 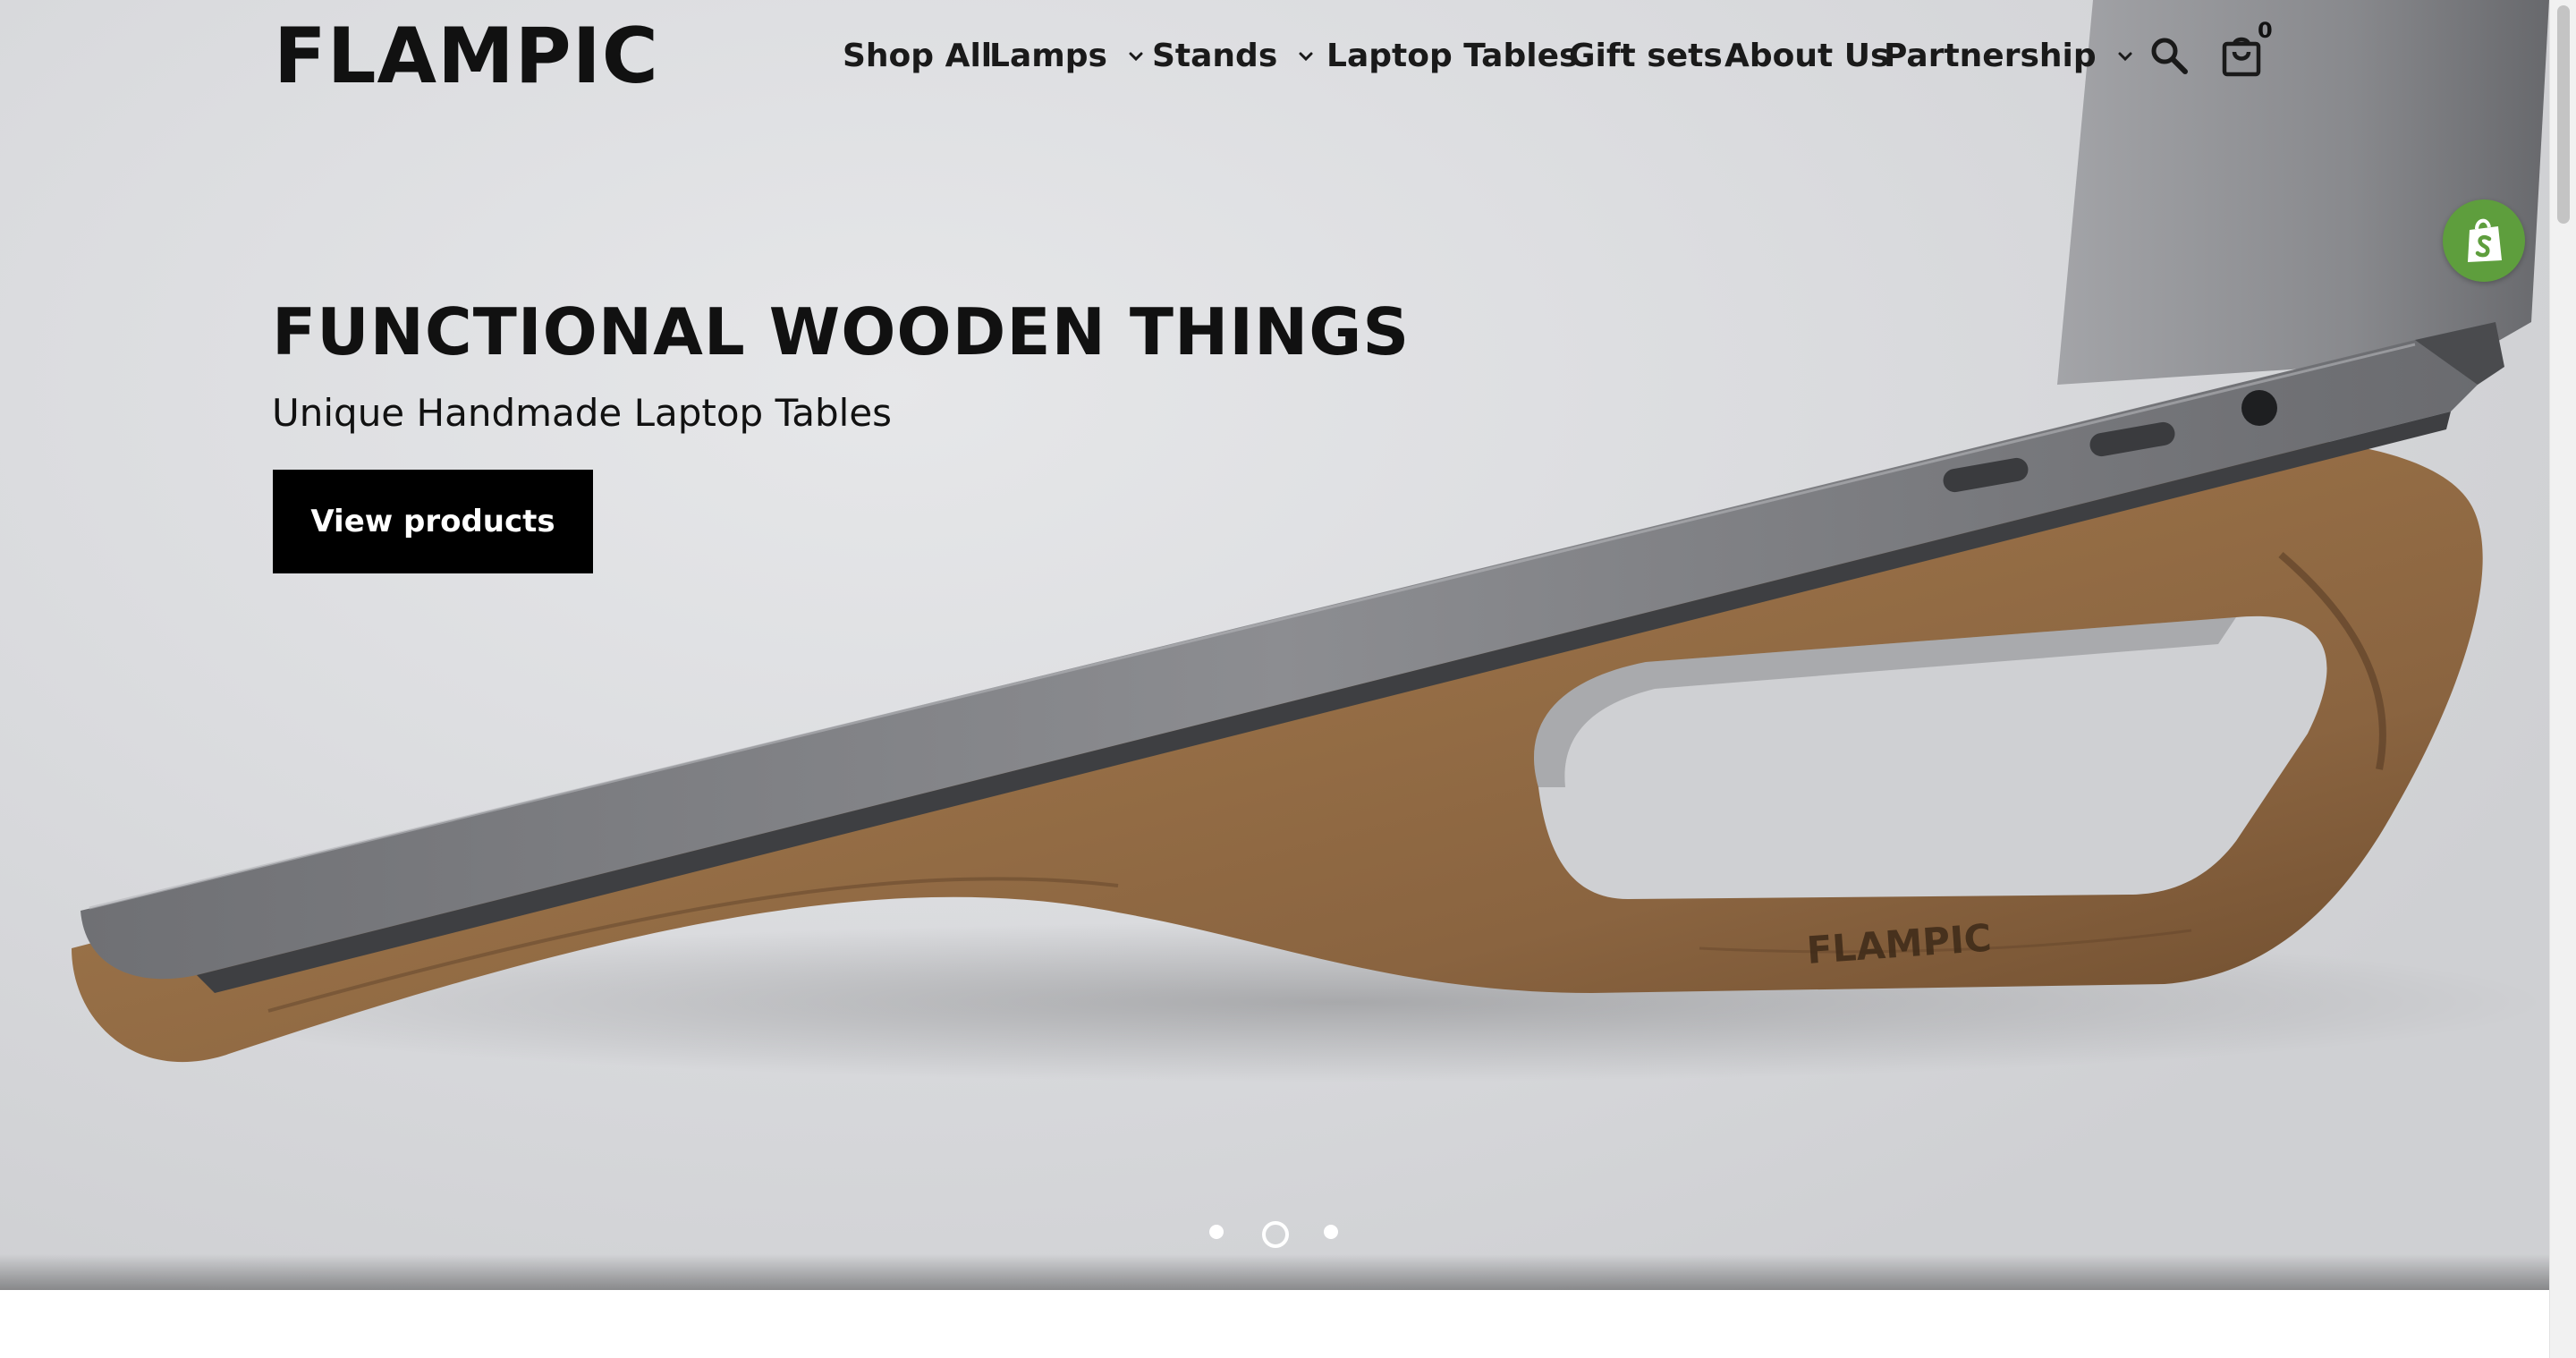 I want to click on nav-item-lamps: Lamps, so click(x=1067, y=57).